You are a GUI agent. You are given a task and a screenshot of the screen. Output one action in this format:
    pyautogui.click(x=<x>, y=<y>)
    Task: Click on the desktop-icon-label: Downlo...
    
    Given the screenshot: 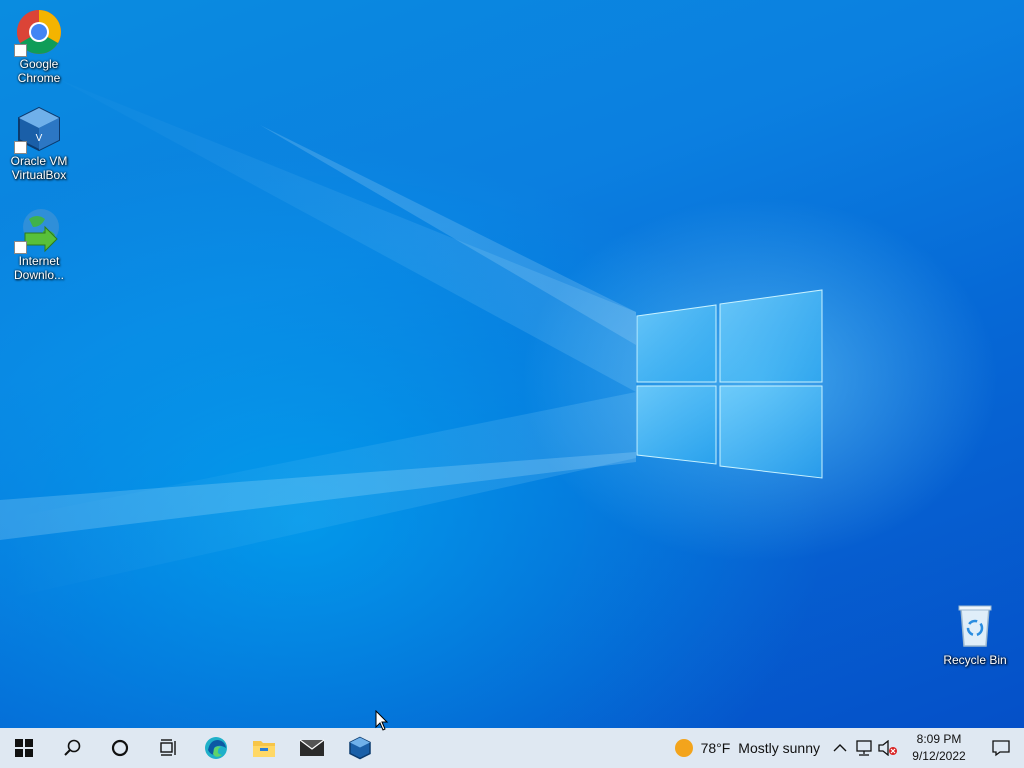 What is the action you would take?
    pyautogui.click(x=39, y=275)
    